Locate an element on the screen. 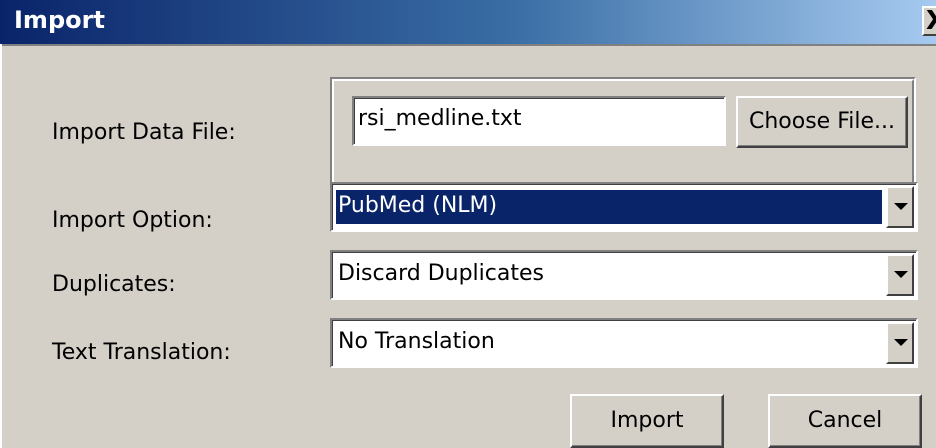  close-icon: X is located at coordinates (931, 21).